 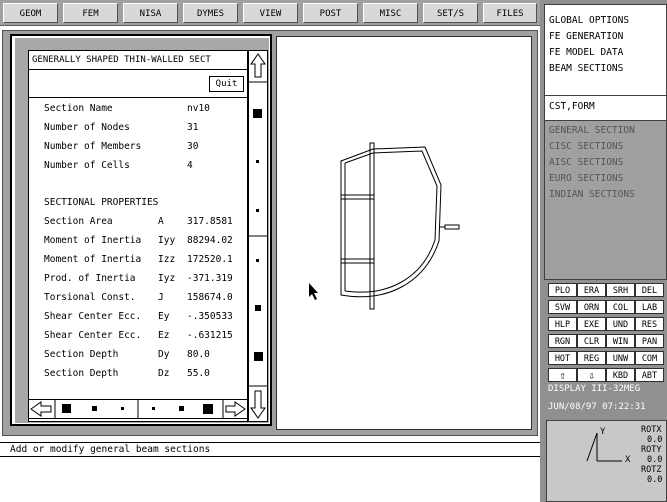 What do you see at coordinates (655, 440) in the screenshot?
I see `rotx-value: 0.0` at bounding box center [655, 440].